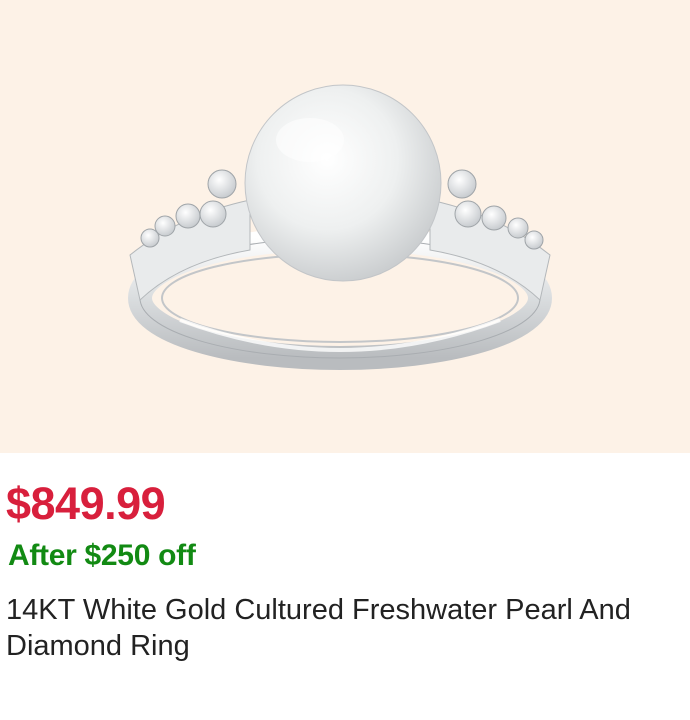  What do you see at coordinates (86, 503) in the screenshot?
I see `product-price: $849.99` at bounding box center [86, 503].